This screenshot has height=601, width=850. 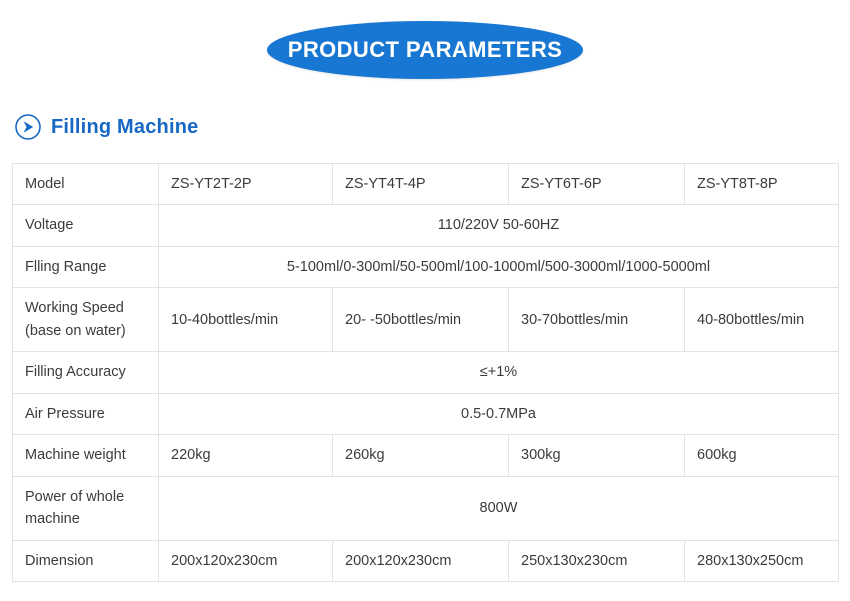 I want to click on row-value: ZS-YT4T-4P, so click(x=420, y=184).